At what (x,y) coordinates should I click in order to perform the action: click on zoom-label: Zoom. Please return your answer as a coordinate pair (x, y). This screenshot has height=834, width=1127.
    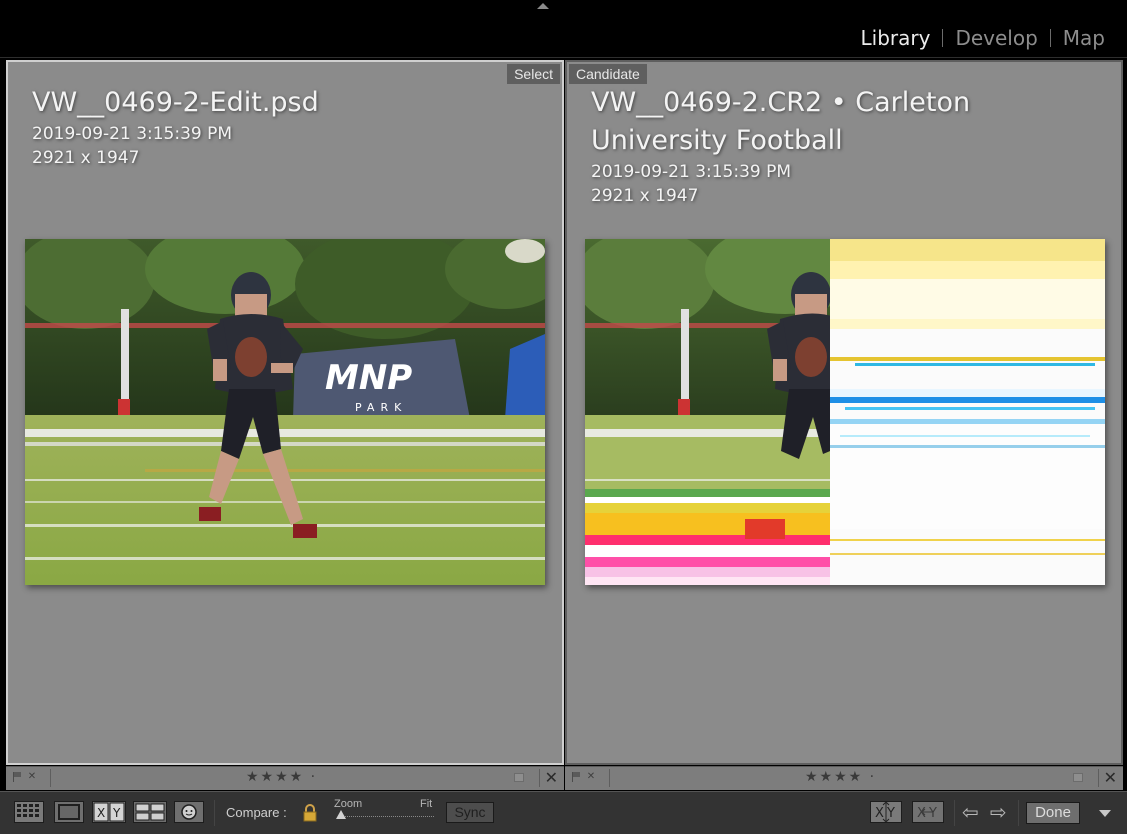
    Looking at the image, I should click on (348, 804).